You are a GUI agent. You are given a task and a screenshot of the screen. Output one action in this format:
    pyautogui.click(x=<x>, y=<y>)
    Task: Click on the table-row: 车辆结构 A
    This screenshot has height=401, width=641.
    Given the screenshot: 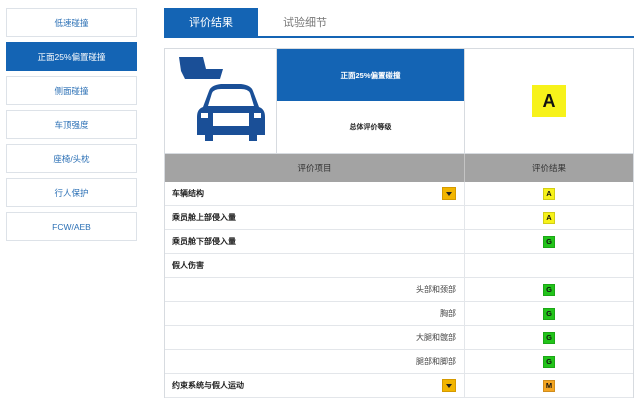 What is the action you would take?
    pyautogui.click(x=399, y=194)
    